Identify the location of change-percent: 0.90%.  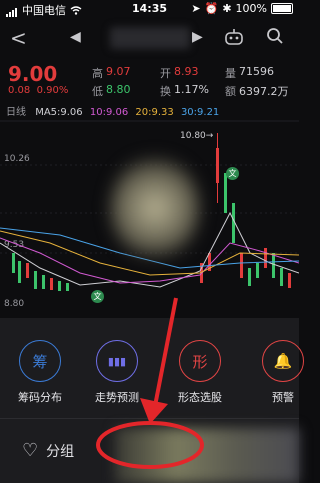
(52, 90).